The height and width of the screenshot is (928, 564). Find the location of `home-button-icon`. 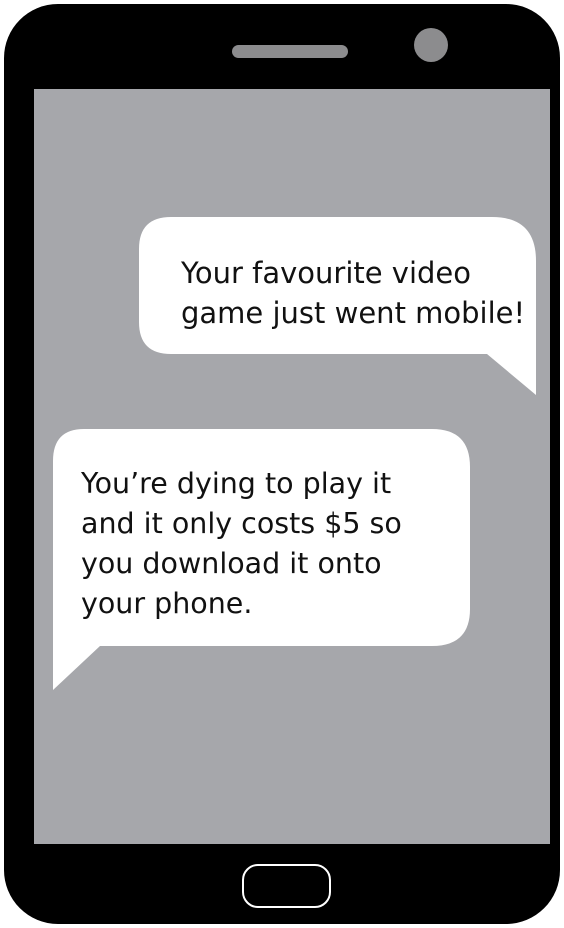

home-button-icon is located at coordinates (286, 886).